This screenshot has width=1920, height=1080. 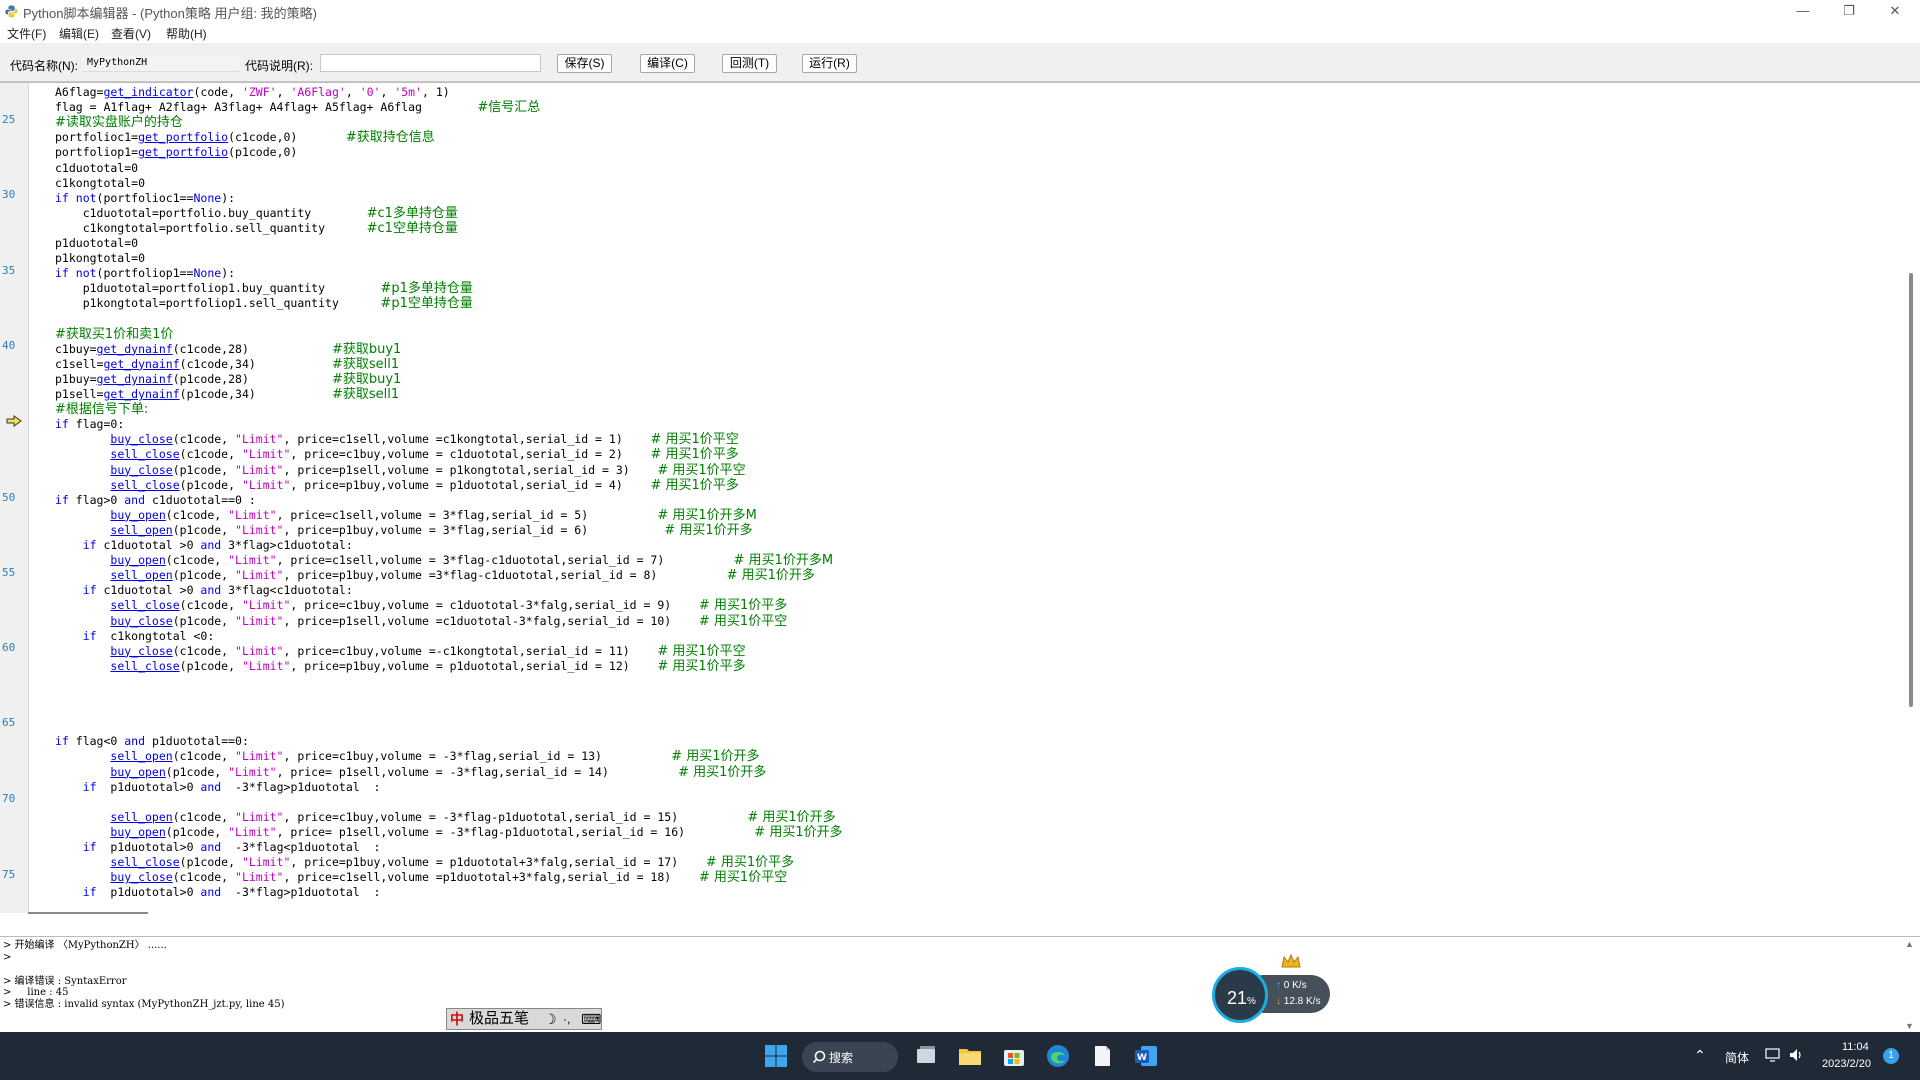 What do you see at coordinates (1014, 1056) in the screenshot?
I see `store-icon` at bounding box center [1014, 1056].